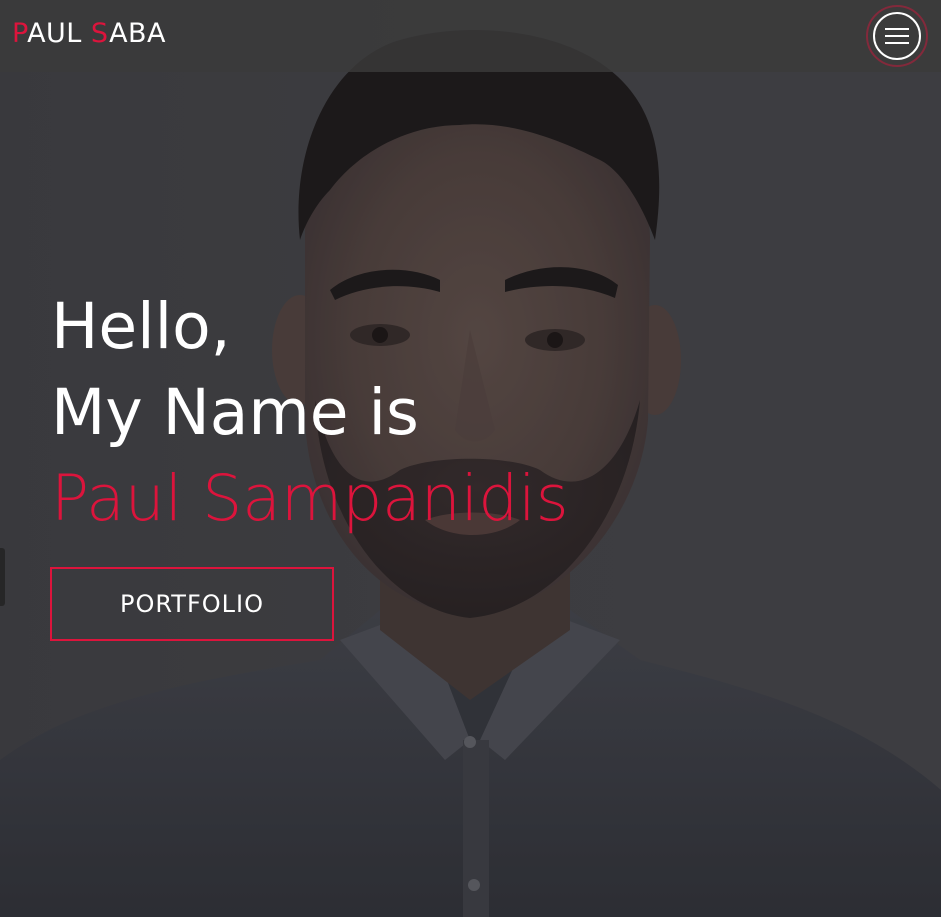  What do you see at coordinates (192, 604) in the screenshot?
I see `portfolio-button: PORTFOLIO` at bounding box center [192, 604].